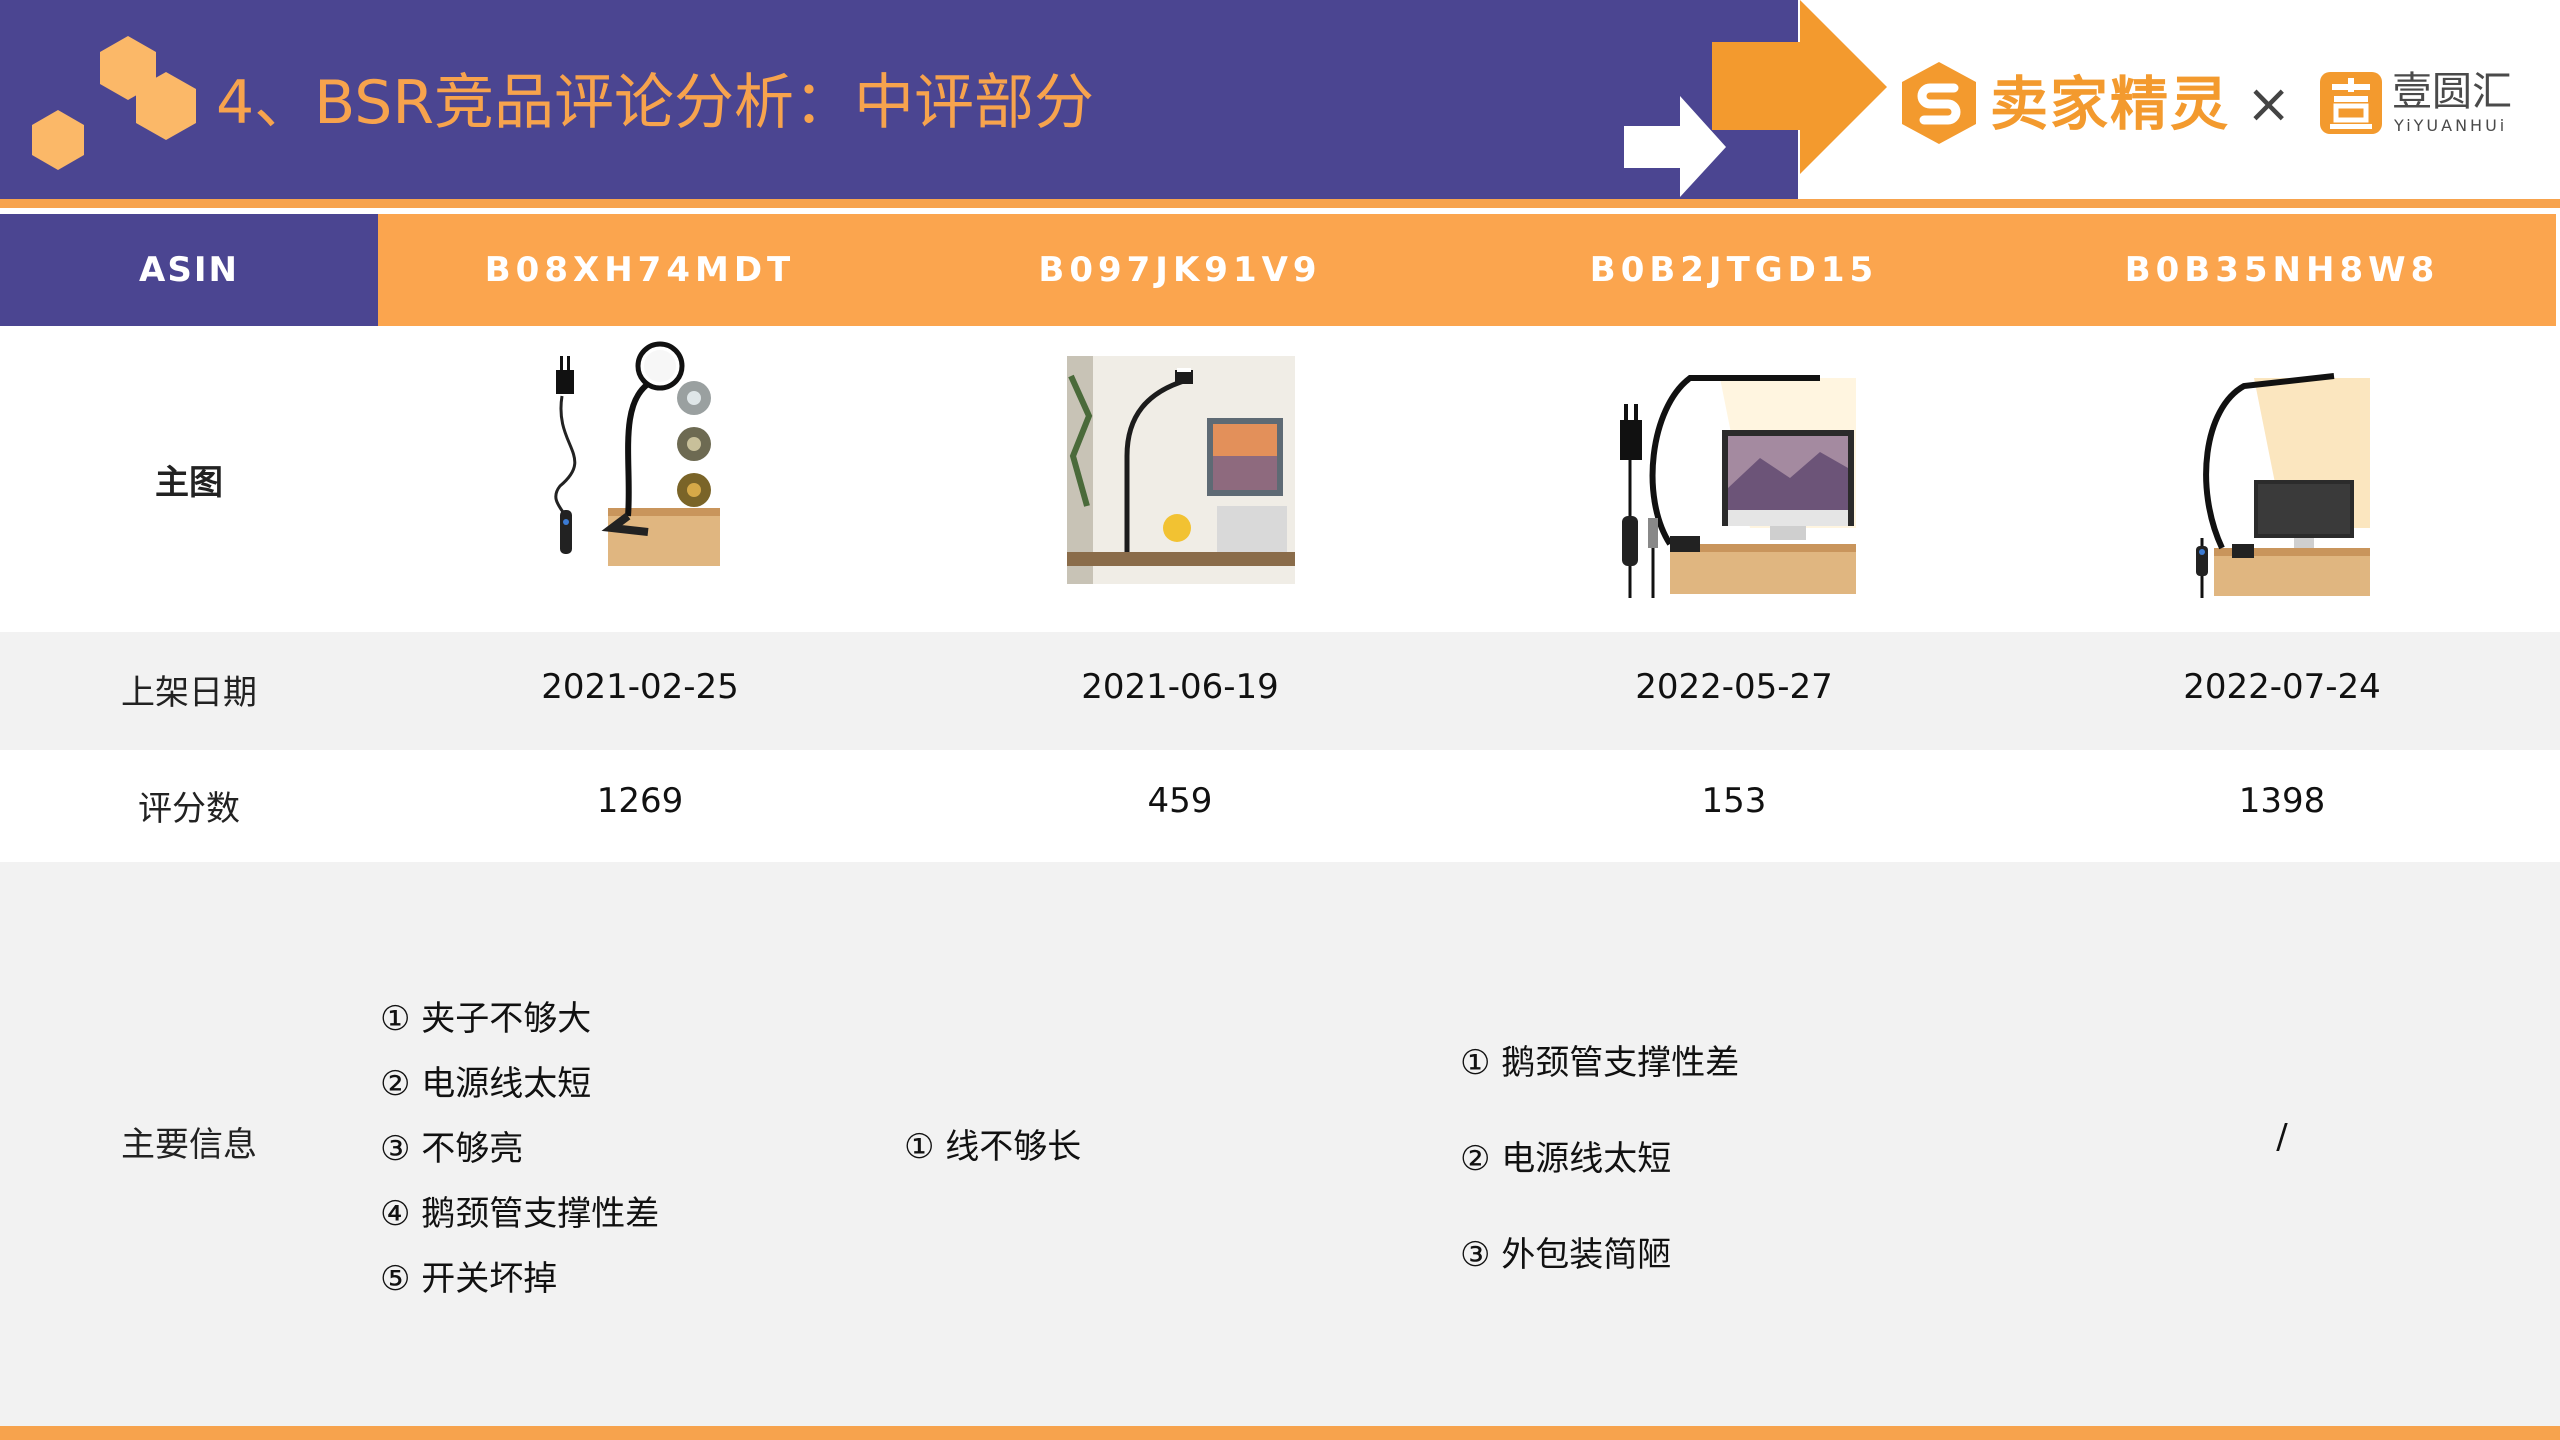  I want to click on info-col1-item: ① 夹子不够大, so click(486, 1019).